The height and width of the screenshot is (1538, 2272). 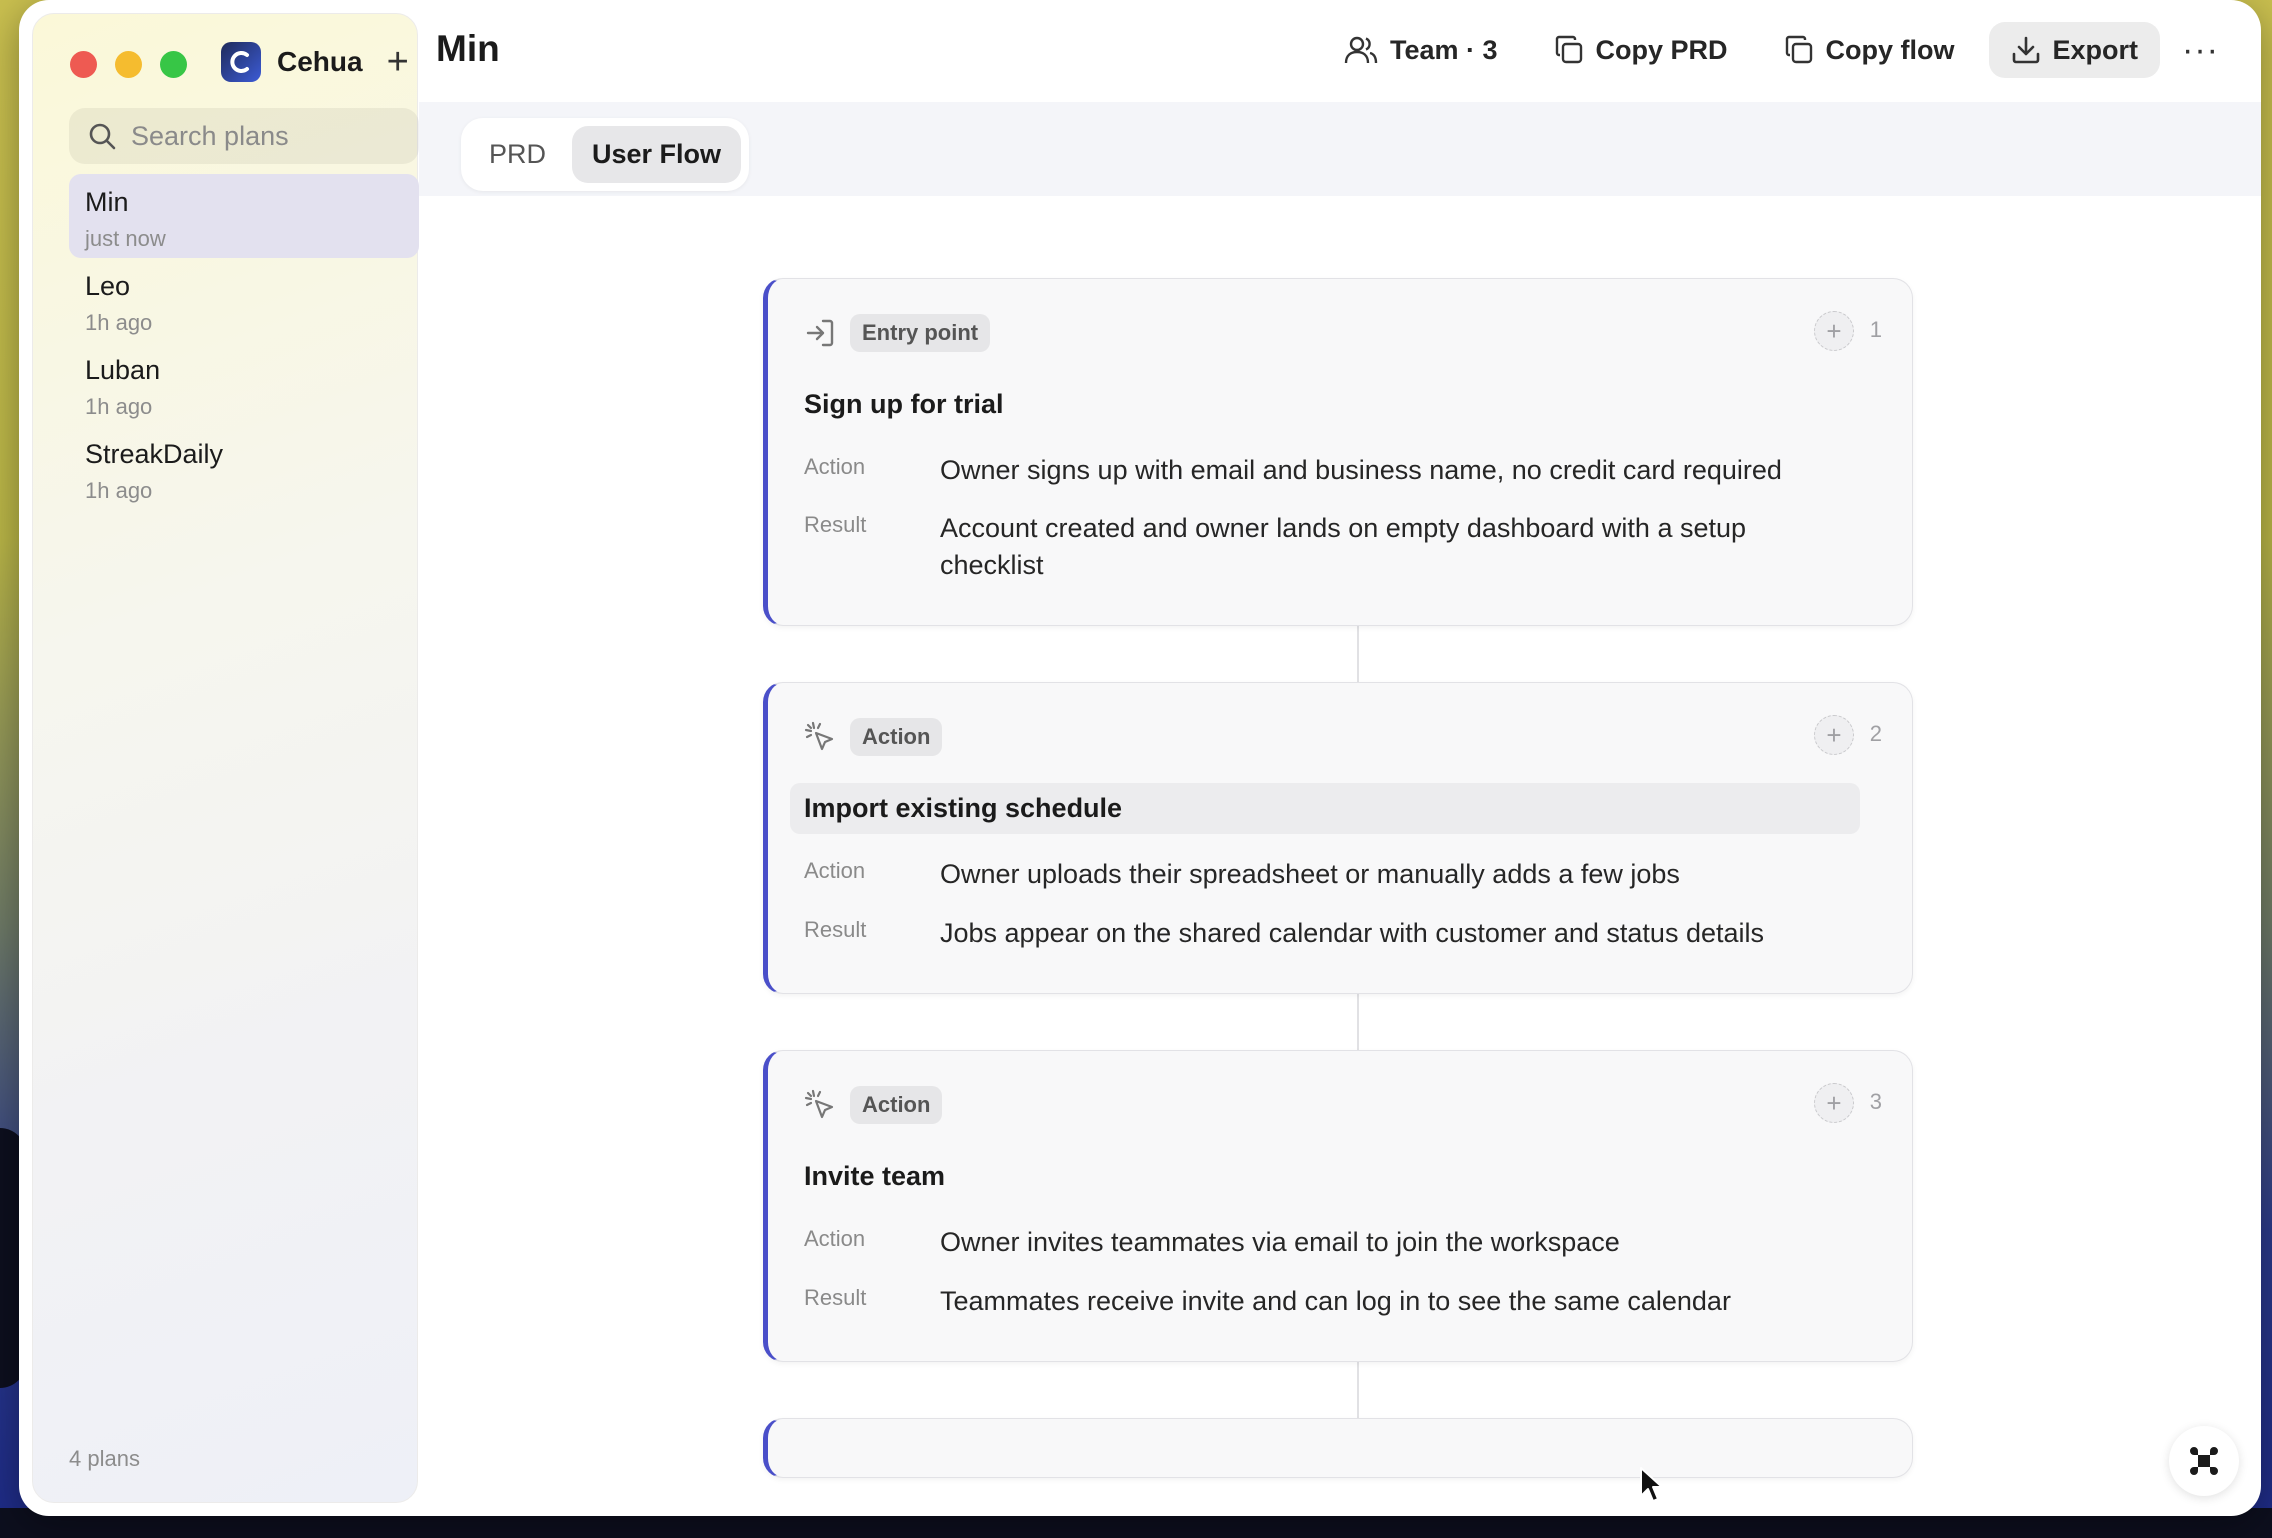 What do you see at coordinates (125, 238) in the screenshot?
I see `plan-time: just now` at bounding box center [125, 238].